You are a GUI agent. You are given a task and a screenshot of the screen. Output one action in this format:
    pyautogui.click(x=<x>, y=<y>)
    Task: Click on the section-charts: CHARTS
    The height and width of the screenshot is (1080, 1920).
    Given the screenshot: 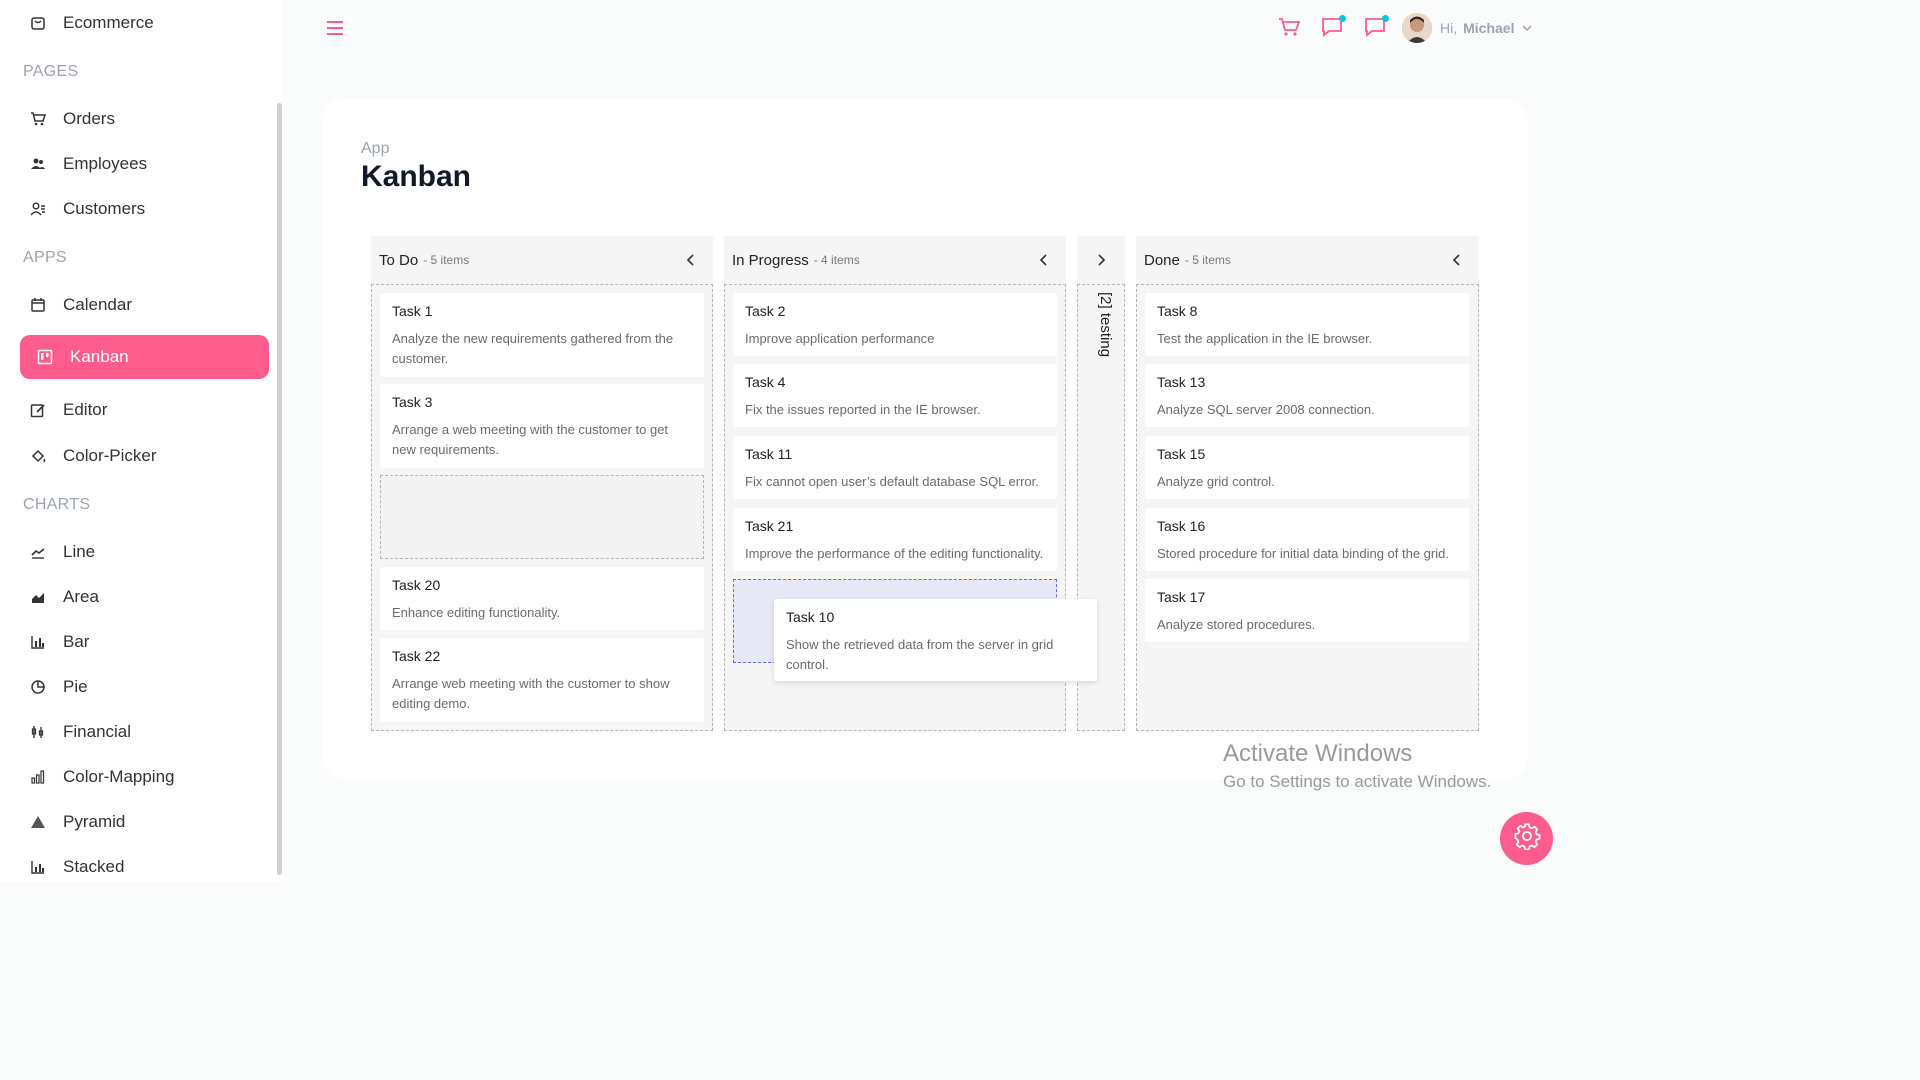 What is the action you would take?
    pyautogui.click(x=57, y=504)
    